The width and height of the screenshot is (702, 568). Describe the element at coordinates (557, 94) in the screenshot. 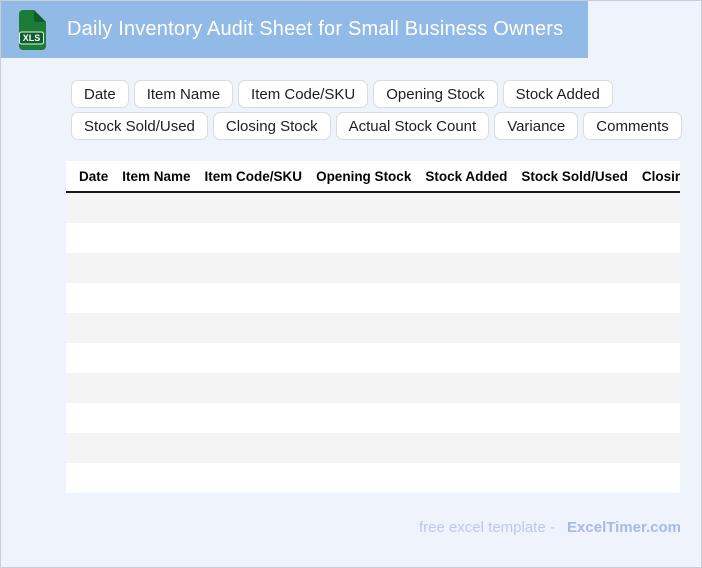

I see `chip-stock-added: Stock Added` at that location.